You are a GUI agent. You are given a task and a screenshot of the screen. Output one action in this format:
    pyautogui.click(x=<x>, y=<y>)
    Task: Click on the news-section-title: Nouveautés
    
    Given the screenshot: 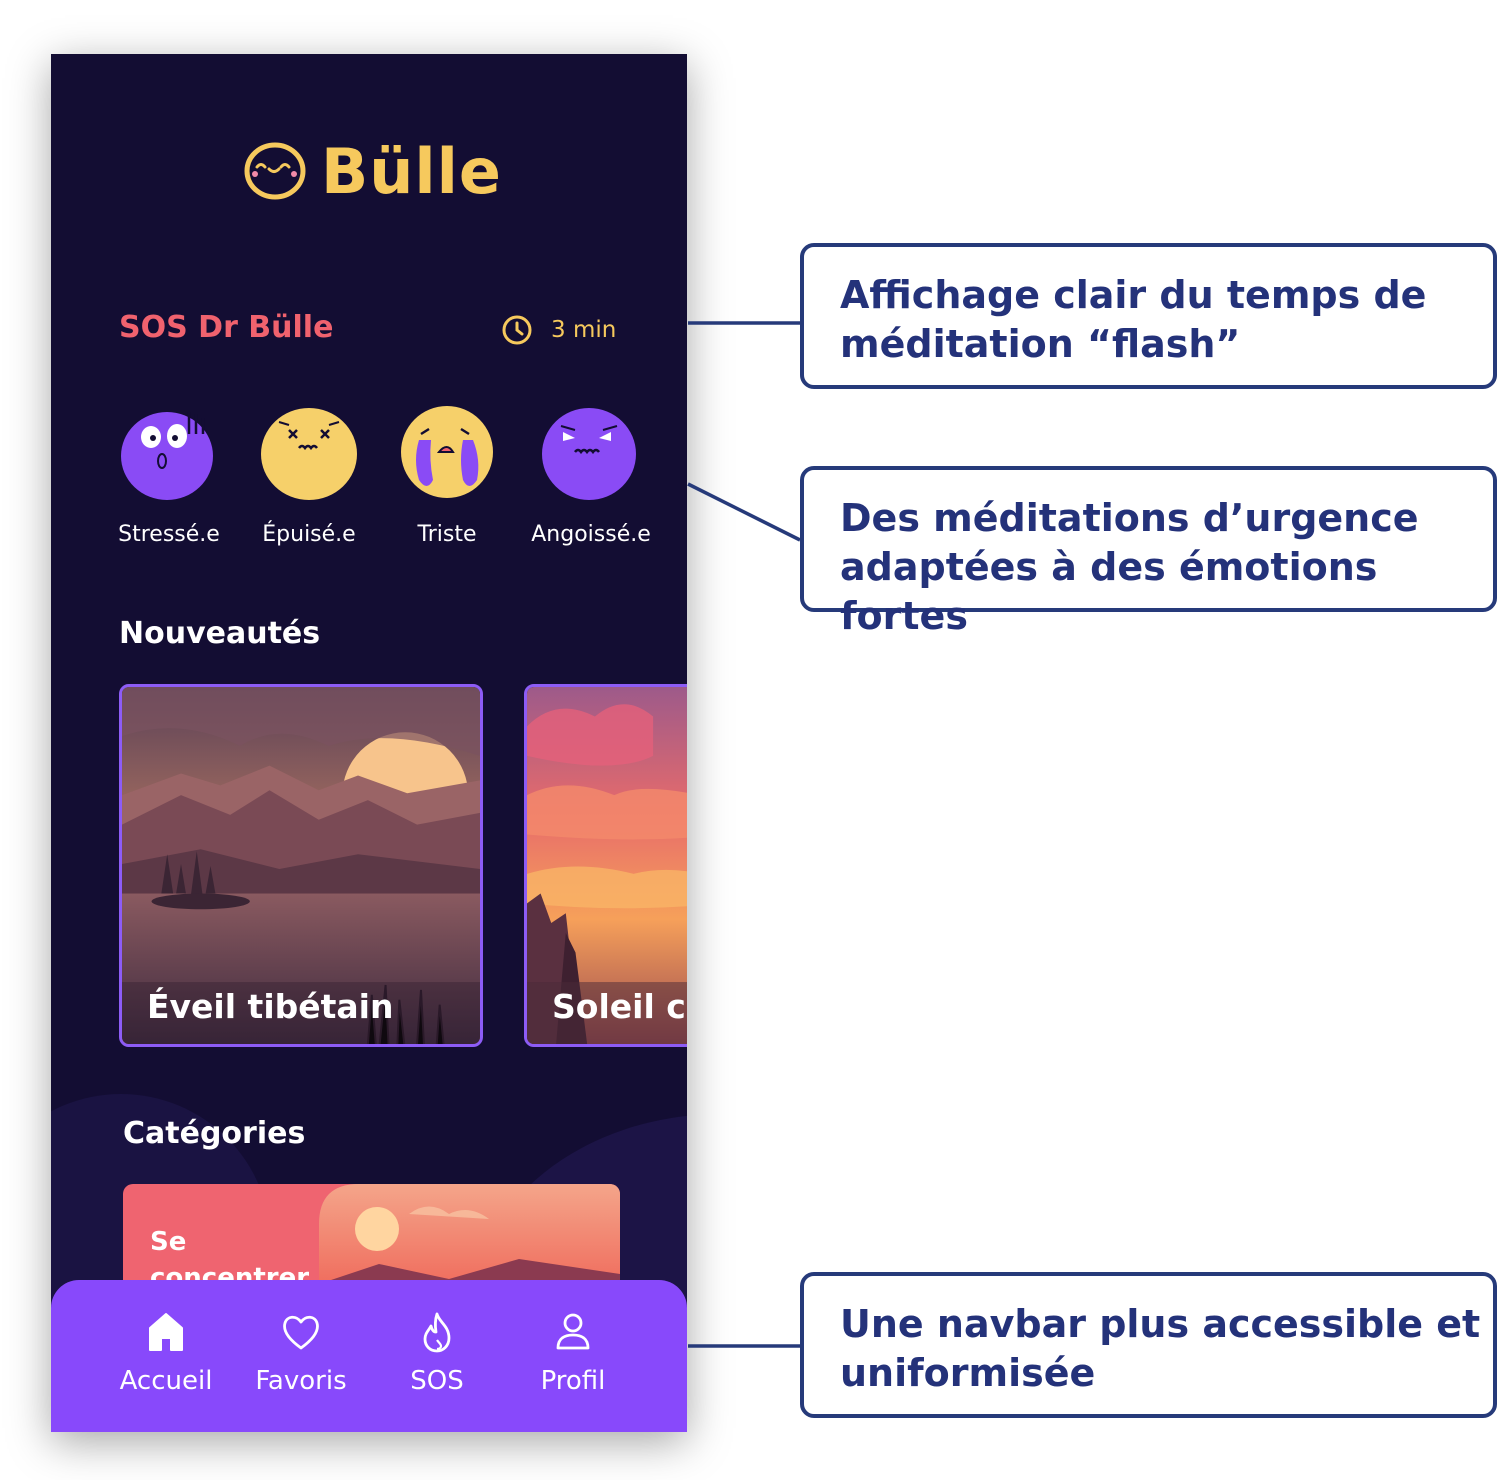 What is the action you would take?
    pyautogui.click(x=220, y=633)
    